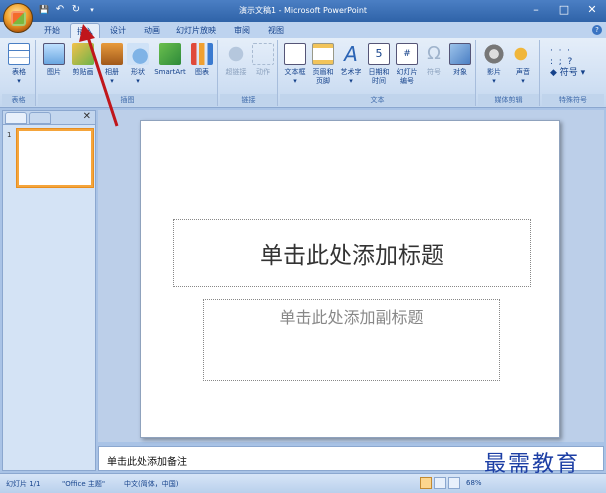  Describe the element at coordinates (573, 100) in the screenshot. I see `group-label-special-symbols: 特殊符号` at that location.